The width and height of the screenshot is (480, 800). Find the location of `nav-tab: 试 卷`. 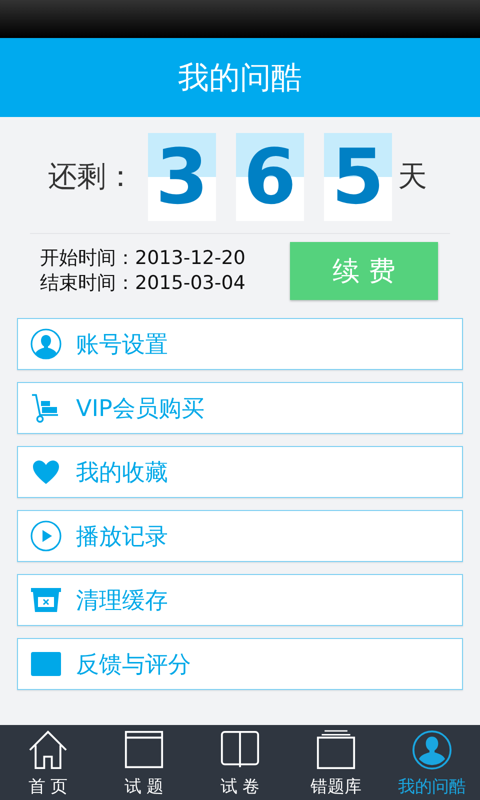

nav-tab: 试 卷 is located at coordinates (240, 762).